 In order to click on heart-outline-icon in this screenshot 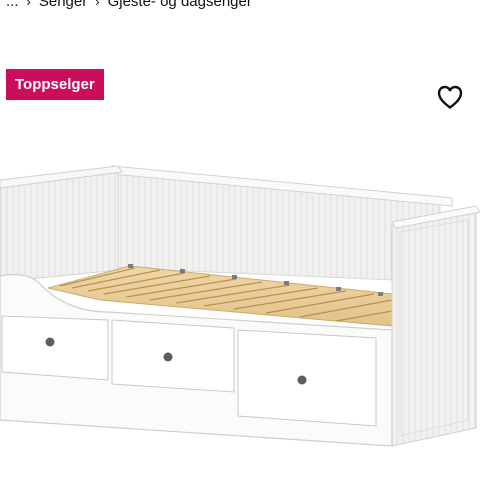, I will do `click(450, 97)`.